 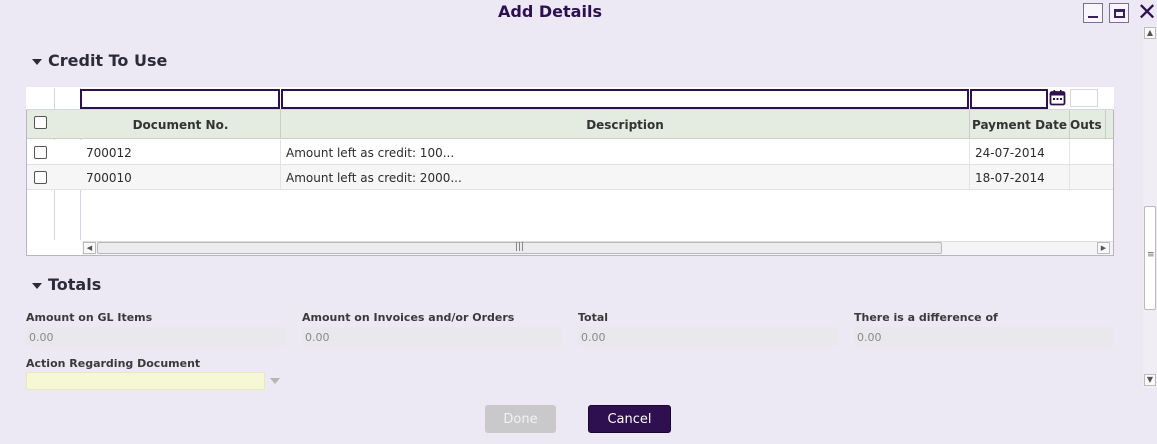 I want to click on column-header-description: Description, so click(x=625, y=124).